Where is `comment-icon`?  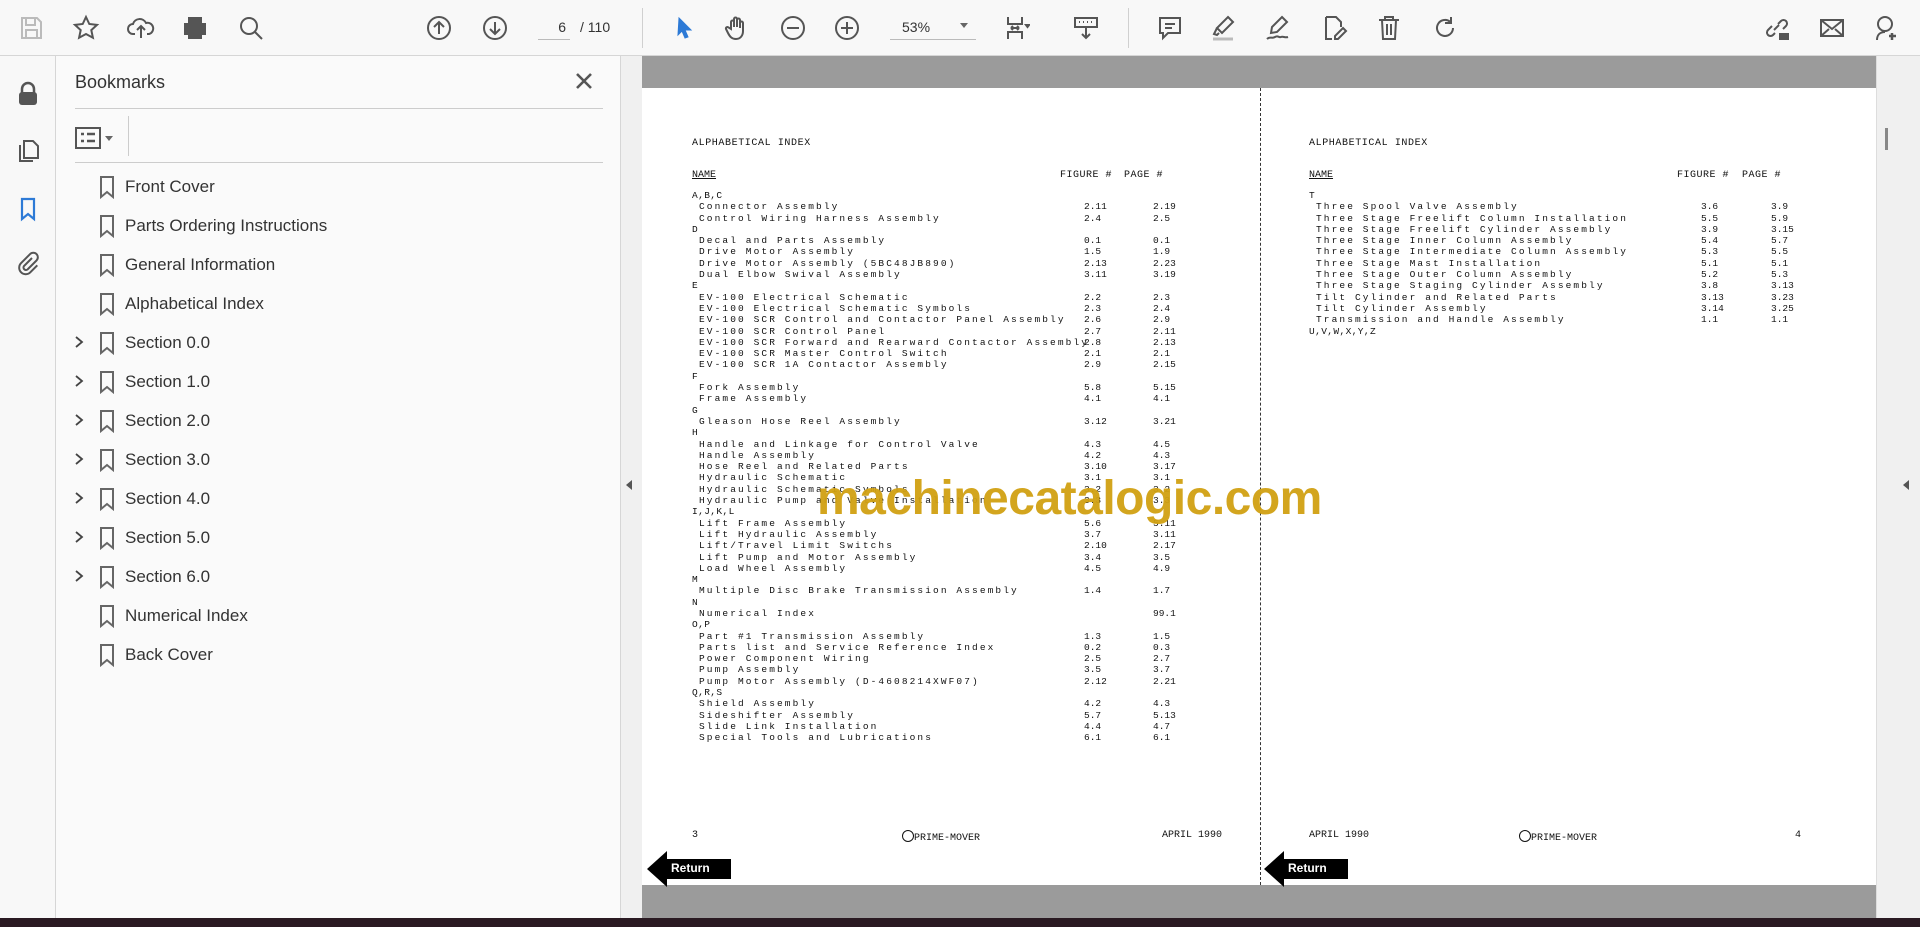
comment-icon is located at coordinates (1170, 28).